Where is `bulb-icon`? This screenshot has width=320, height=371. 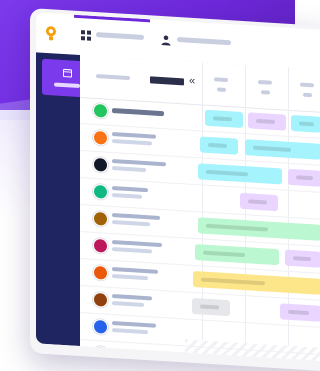 bulb-icon is located at coordinates (51, 33).